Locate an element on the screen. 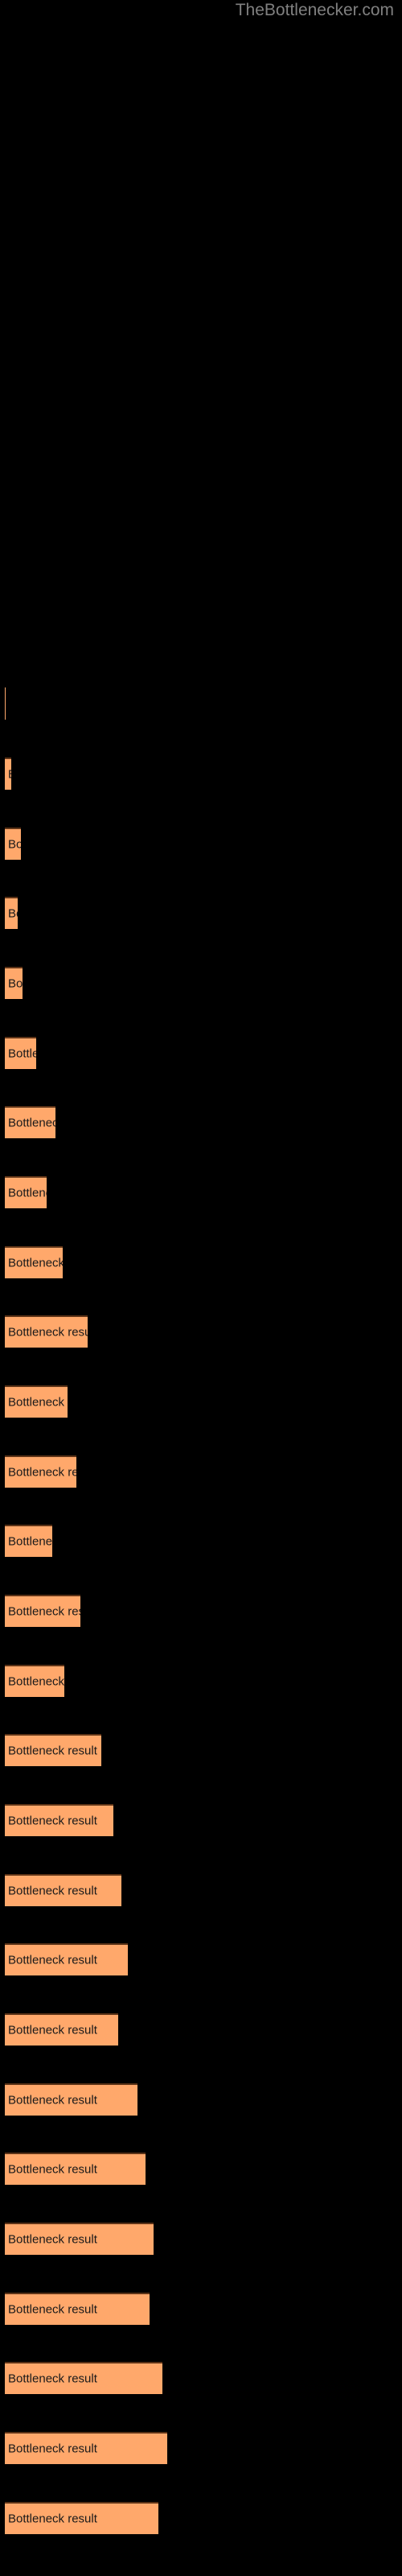  bar-12: Bottleneck result is located at coordinates (28, 1541).